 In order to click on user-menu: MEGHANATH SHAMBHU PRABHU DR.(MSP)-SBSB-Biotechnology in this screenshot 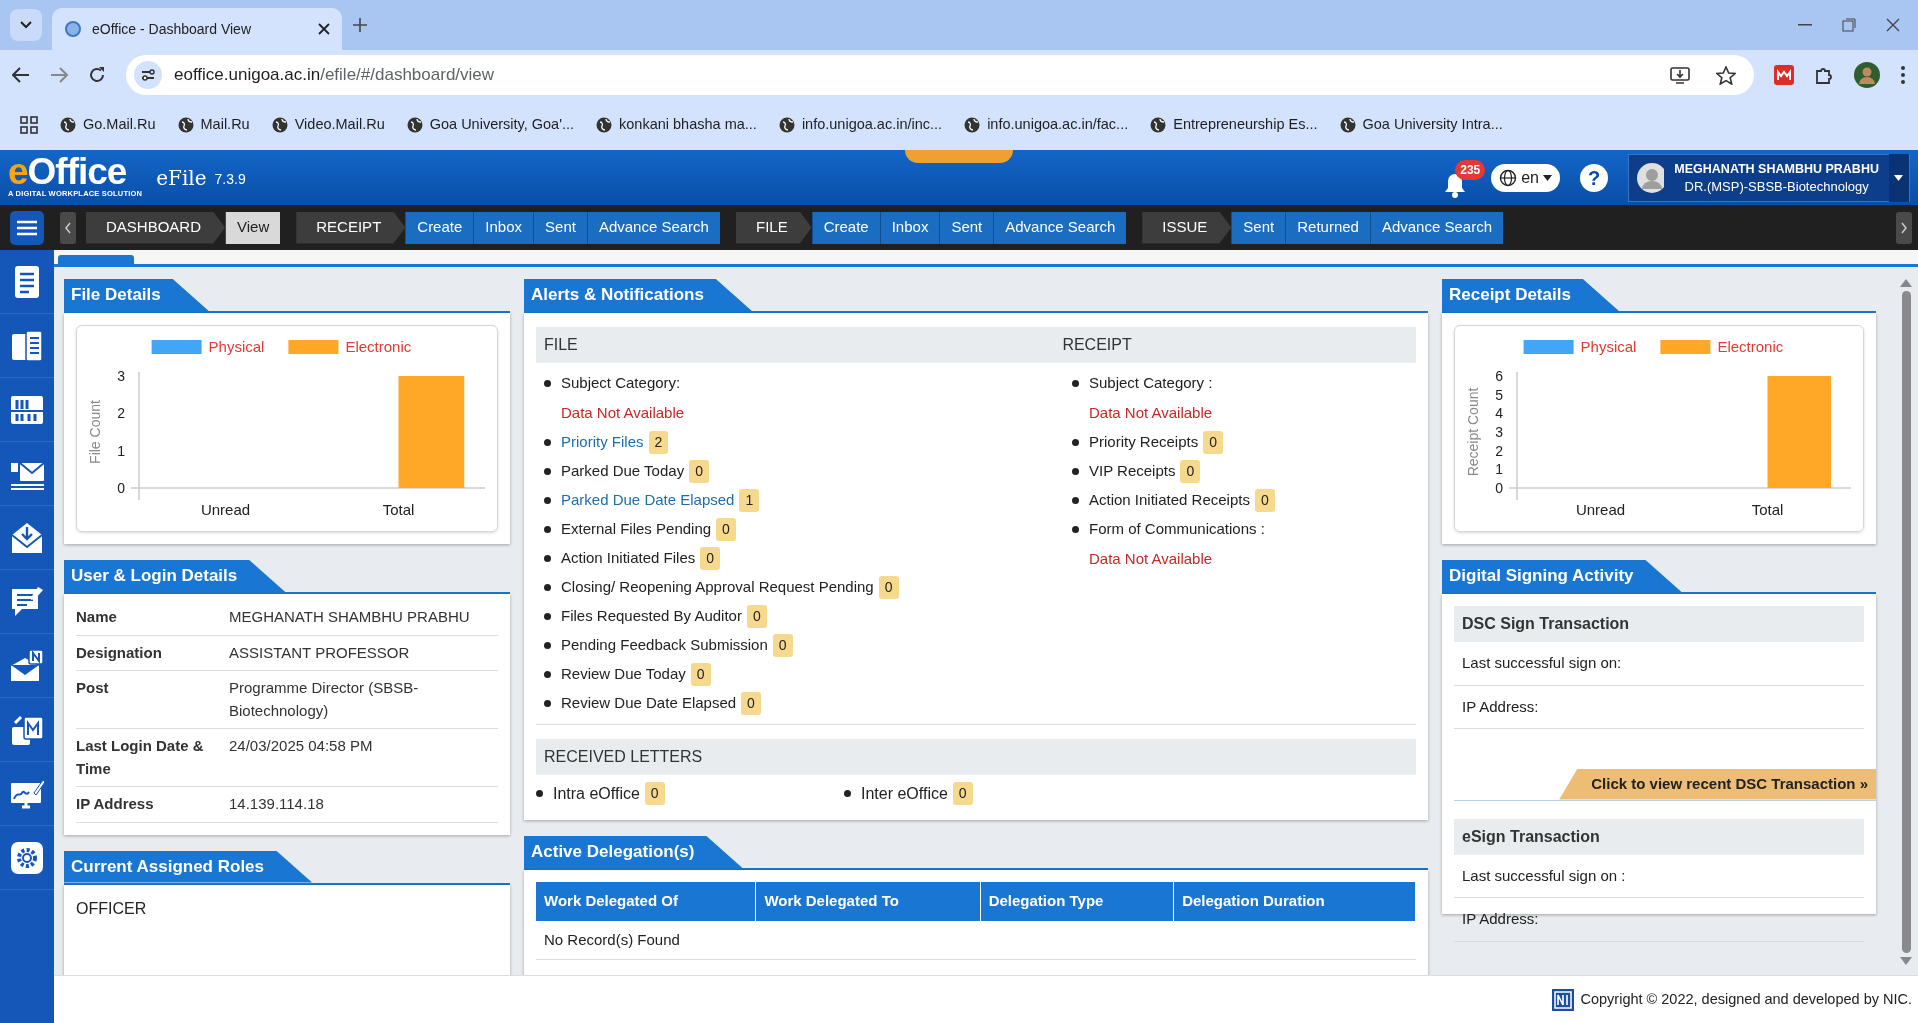, I will do `click(1769, 177)`.